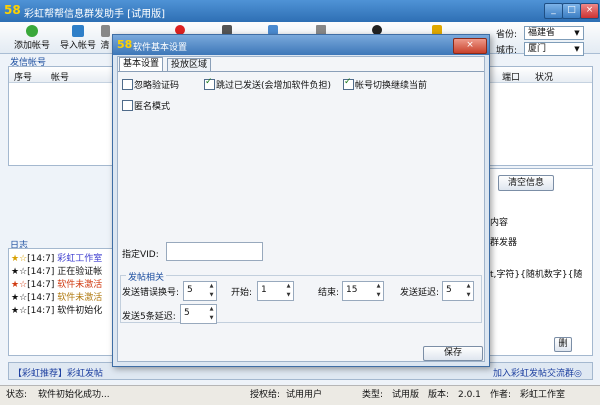 The image size is (600, 405). What do you see at coordinates (589, 11) in the screenshot?
I see `close-button: ×` at bounding box center [589, 11].